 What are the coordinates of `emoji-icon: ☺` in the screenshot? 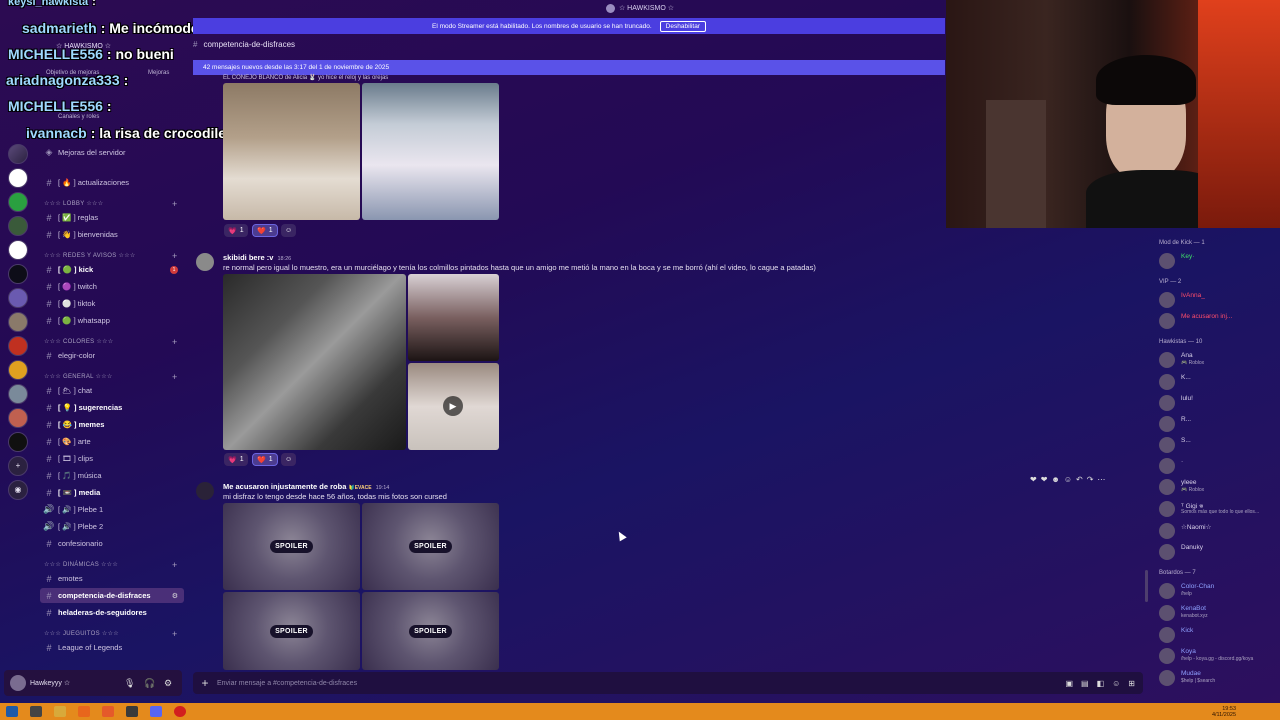 It's located at (1116, 683).